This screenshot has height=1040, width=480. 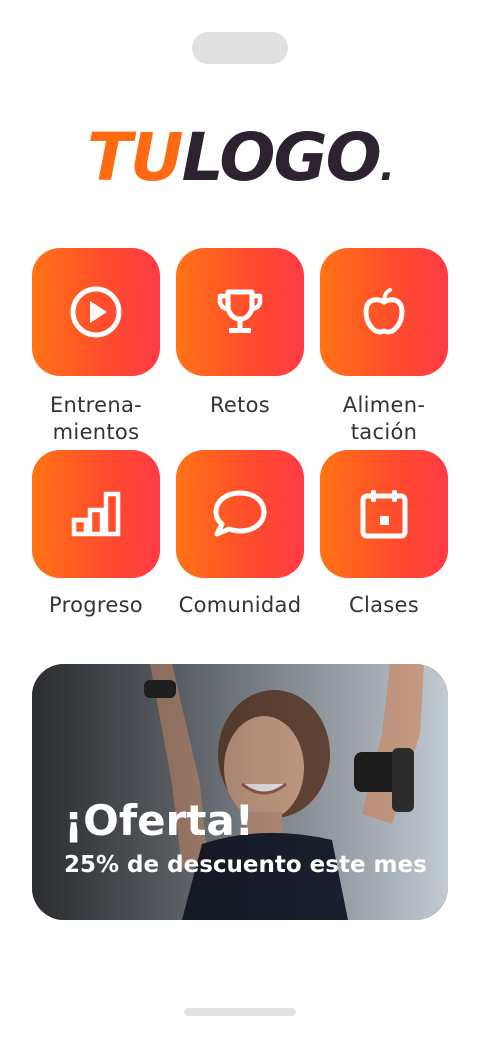 What do you see at coordinates (384, 418) in the screenshot?
I see `menu-label: Alimen- tación` at bounding box center [384, 418].